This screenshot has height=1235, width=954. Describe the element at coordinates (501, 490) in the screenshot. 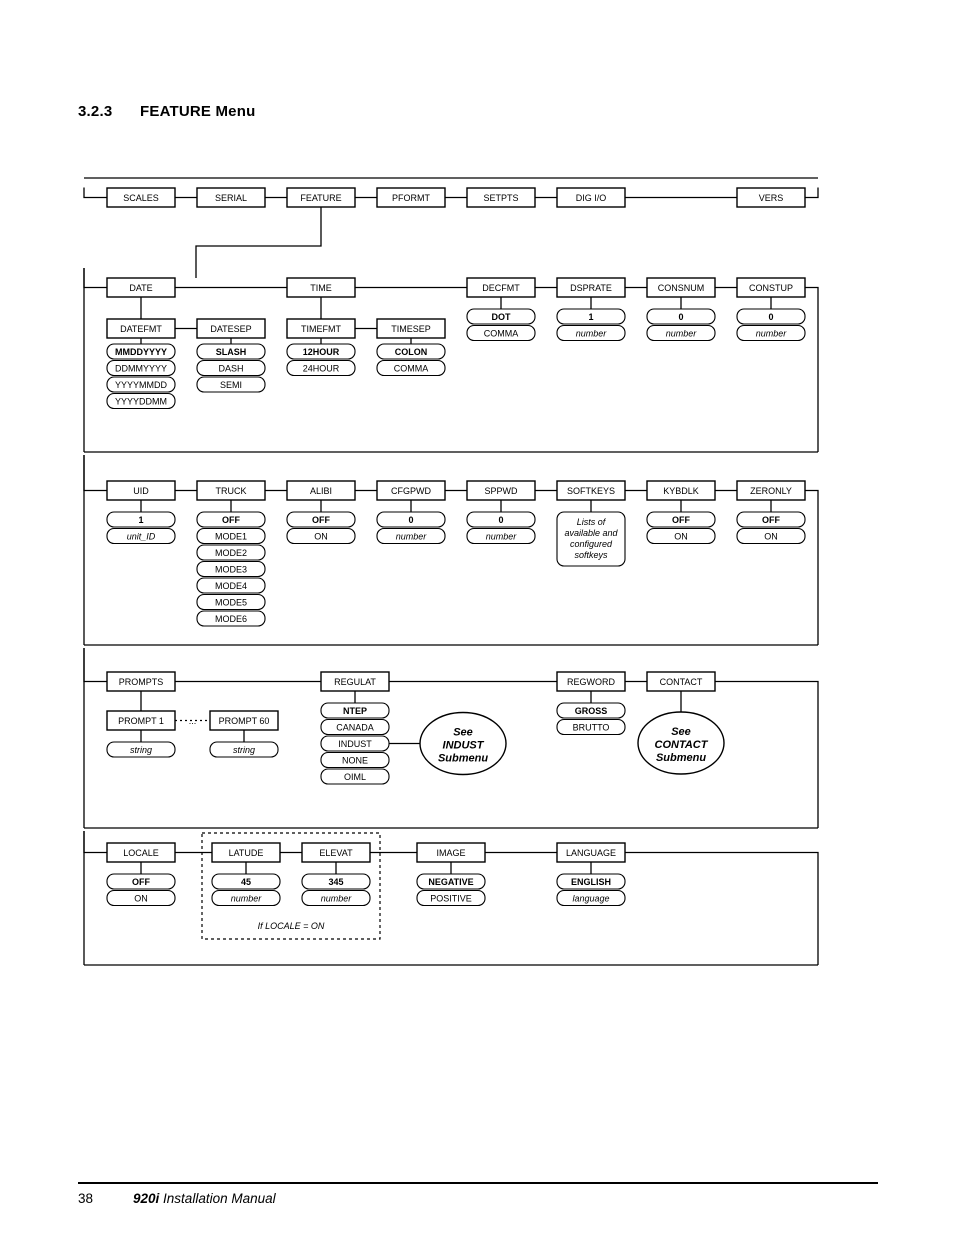

I see `menu-node-sppwd: SPPWD` at that location.